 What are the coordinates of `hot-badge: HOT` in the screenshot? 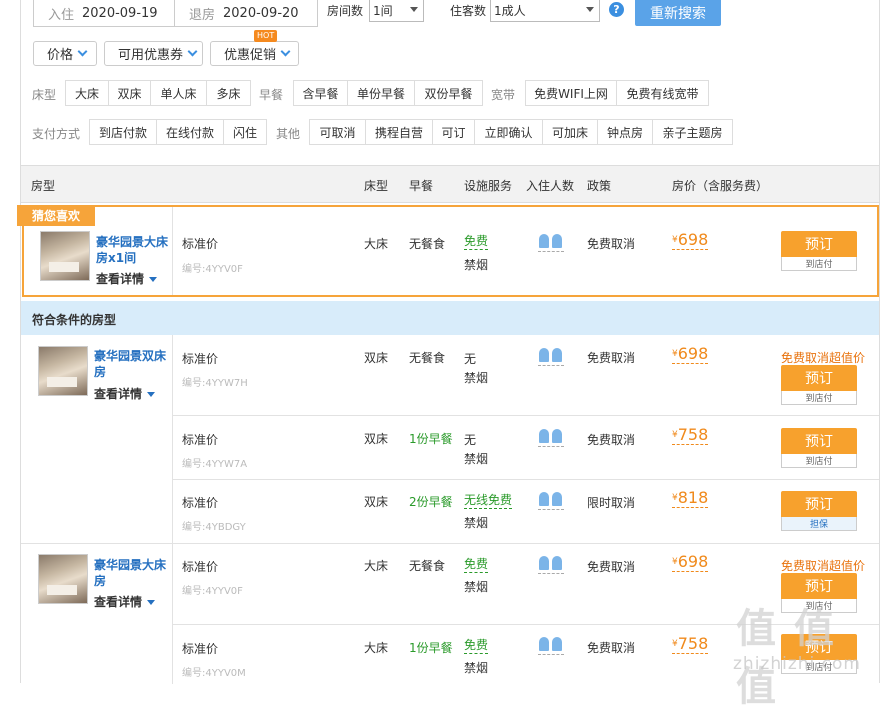 It's located at (266, 36).